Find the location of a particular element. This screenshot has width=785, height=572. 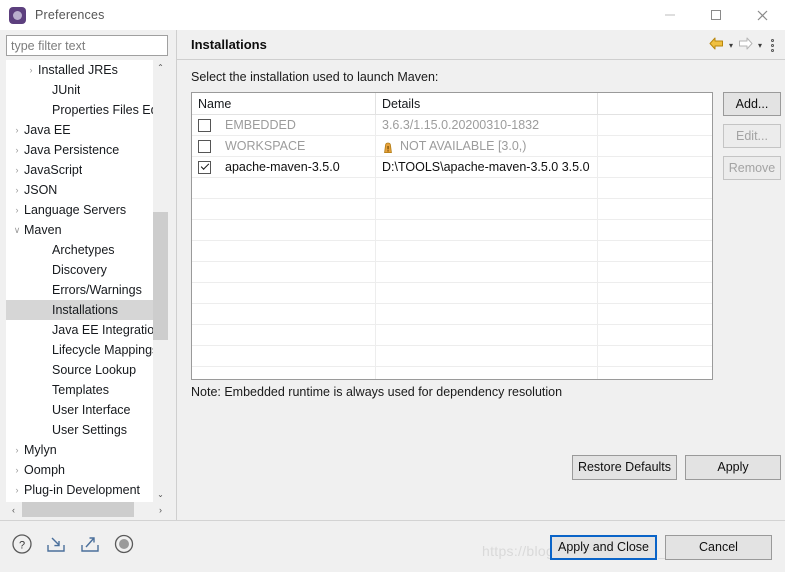

hscroll-thumb is located at coordinates (78, 509).